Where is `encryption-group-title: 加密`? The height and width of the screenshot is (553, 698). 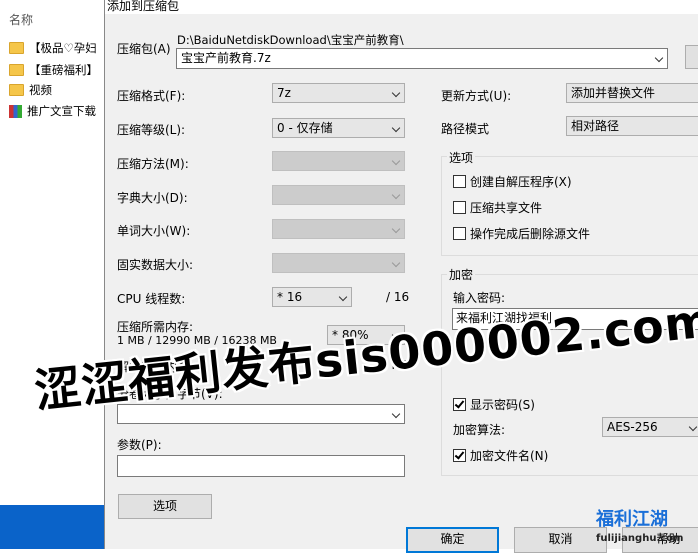 encryption-group-title: 加密 is located at coordinates (461, 274).